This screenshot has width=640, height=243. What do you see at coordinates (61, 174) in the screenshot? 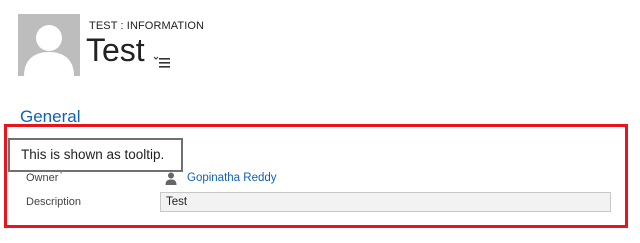
I see `required-marker: *` at bounding box center [61, 174].